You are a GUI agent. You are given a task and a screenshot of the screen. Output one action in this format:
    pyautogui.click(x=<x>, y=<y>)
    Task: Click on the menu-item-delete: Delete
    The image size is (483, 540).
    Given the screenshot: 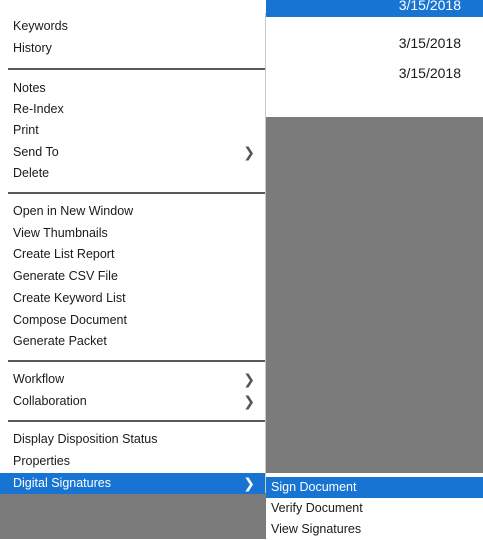 What is the action you would take?
    pyautogui.click(x=132, y=173)
    